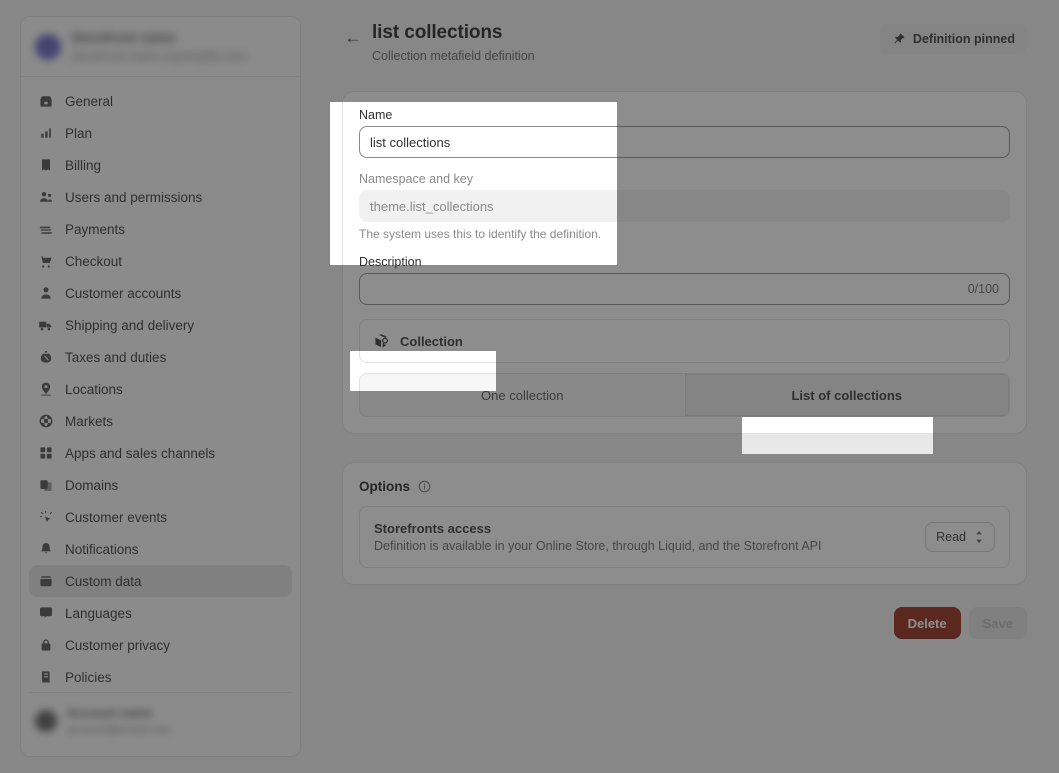 This screenshot has width=1059, height=773. Describe the element at coordinates (684, 289) in the screenshot. I see `description-input: 0/100` at that location.